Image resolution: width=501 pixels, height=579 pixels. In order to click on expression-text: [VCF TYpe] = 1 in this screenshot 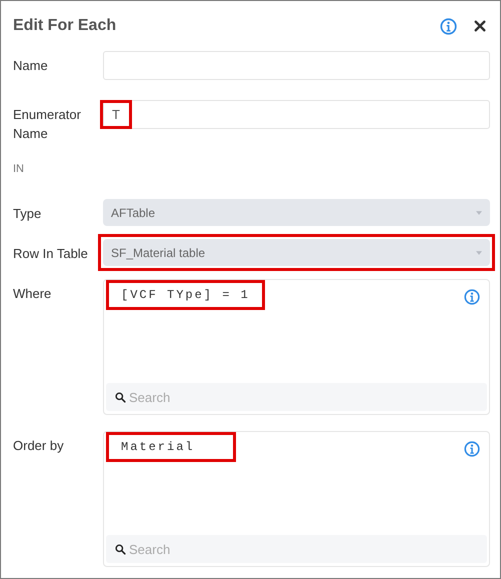, I will do `click(185, 295)`.